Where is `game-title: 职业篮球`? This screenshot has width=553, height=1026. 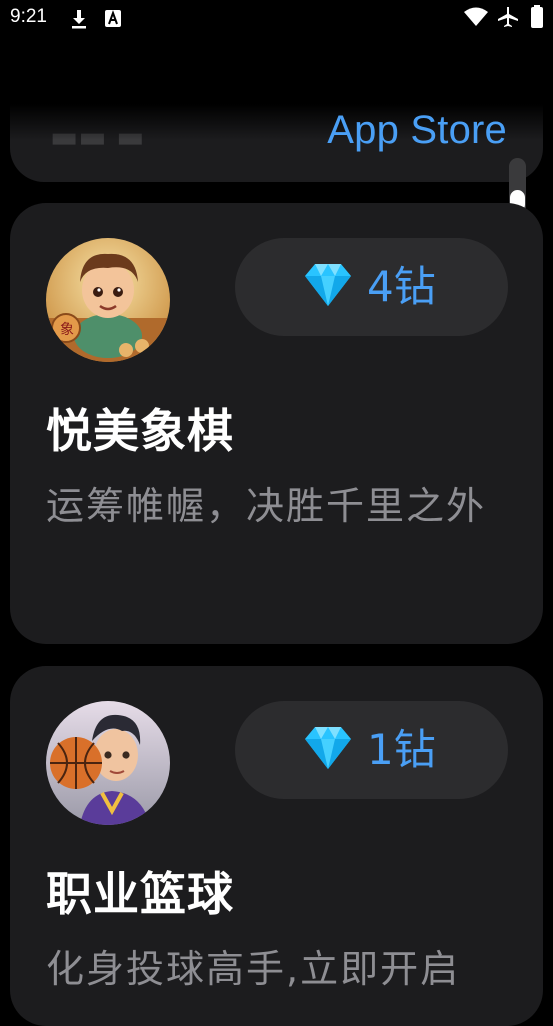
game-title: 职业篮球 is located at coordinates (140, 894).